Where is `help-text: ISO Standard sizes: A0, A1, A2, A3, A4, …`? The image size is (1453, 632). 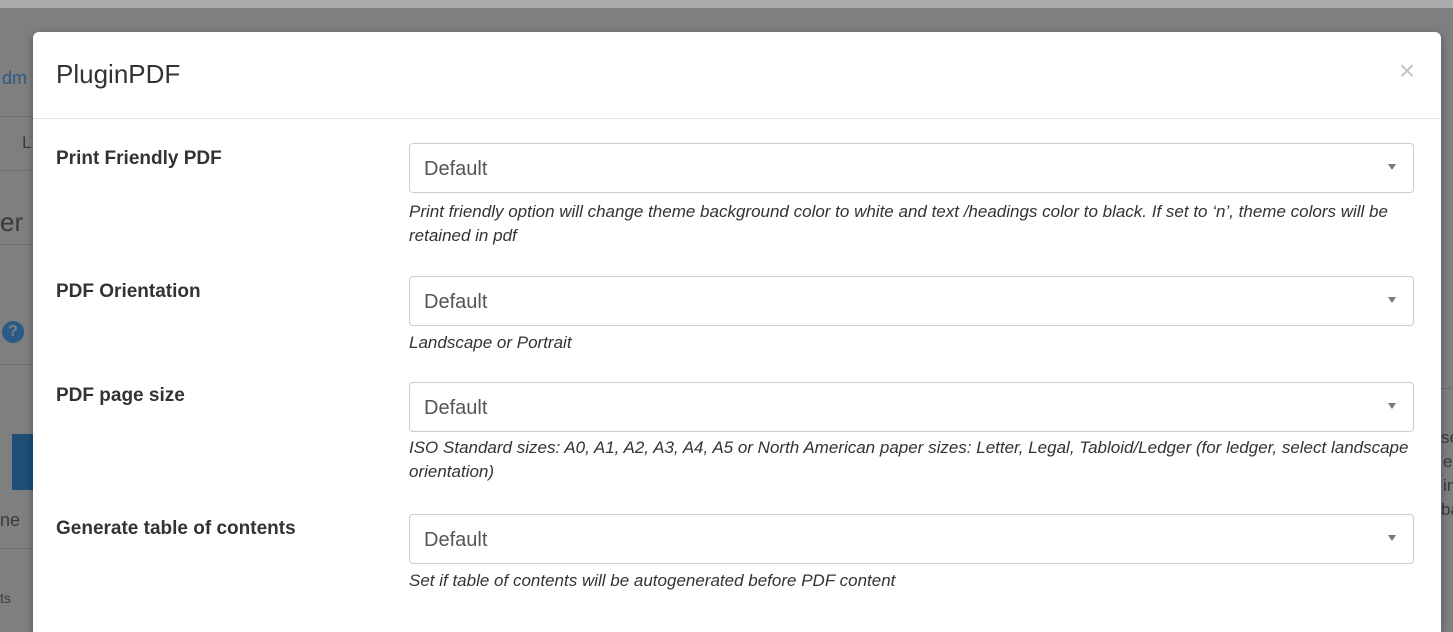
help-text: ISO Standard sizes: A0, A1, A2, A3, A4, … is located at coordinates (909, 459).